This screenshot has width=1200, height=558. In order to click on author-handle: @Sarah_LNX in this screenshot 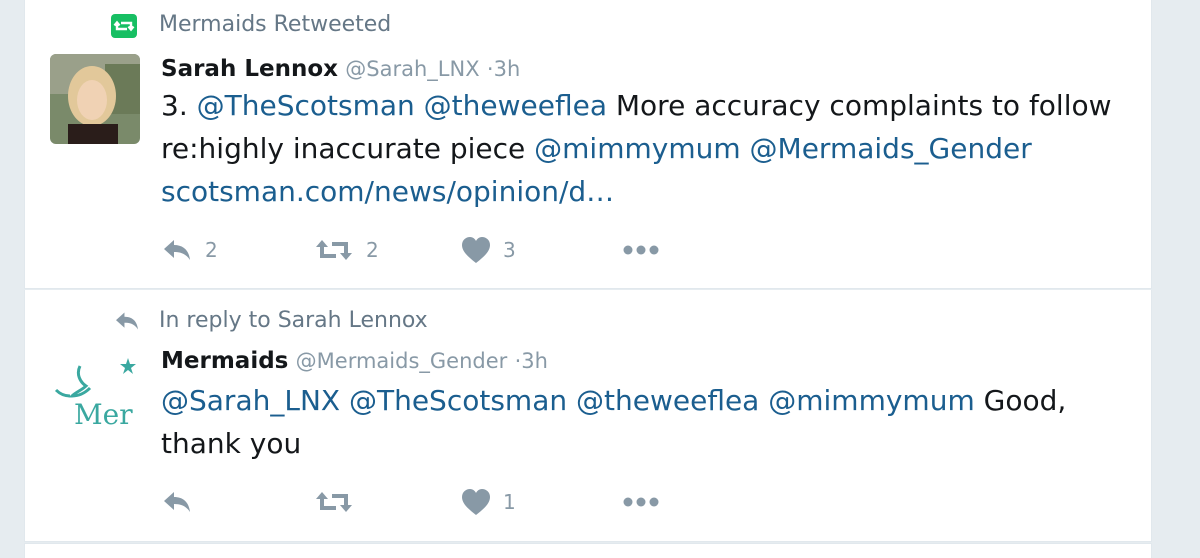, I will do `click(412, 69)`.